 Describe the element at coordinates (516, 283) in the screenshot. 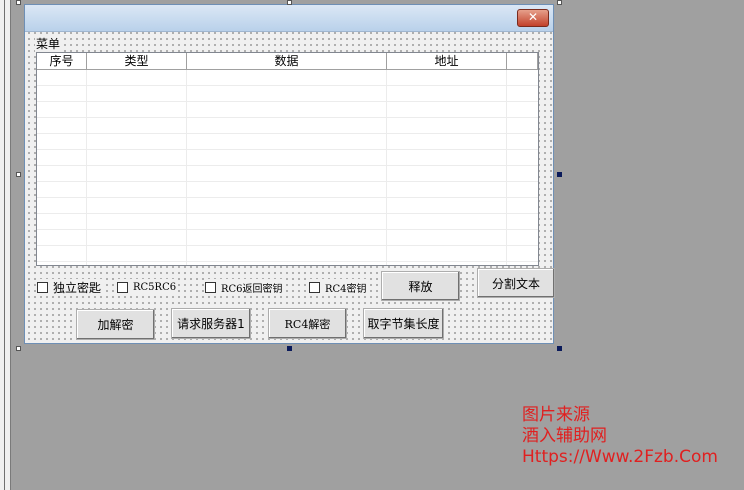

I see `split-text-button: 分割文本` at that location.